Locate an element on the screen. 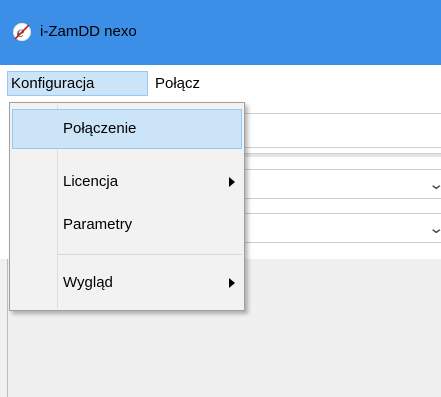 The width and height of the screenshot is (441, 397). menu-item-label: Parametry is located at coordinates (98, 224).